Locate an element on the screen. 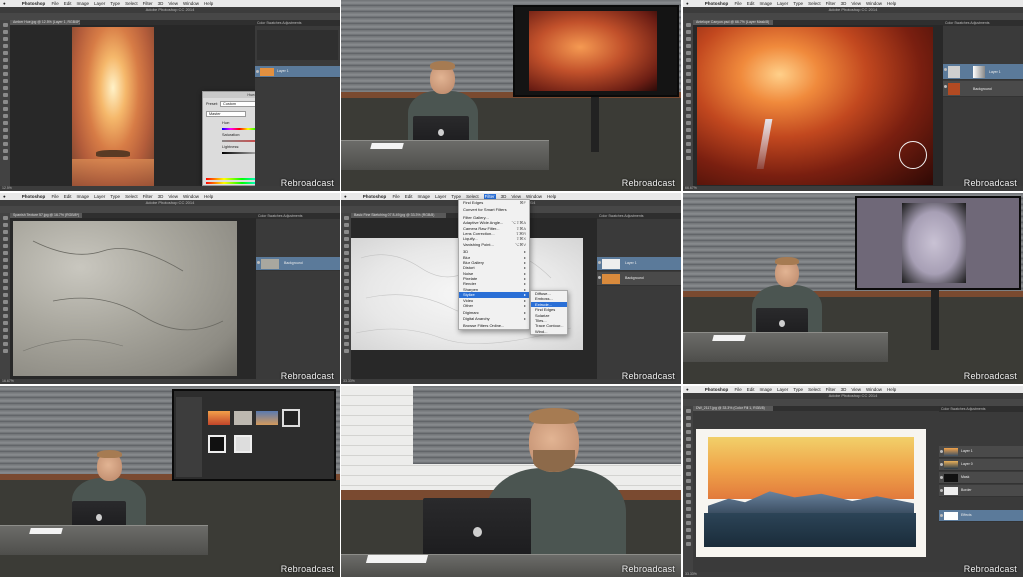 The image size is (1023, 577). channel-select: Master is located at coordinates (226, 114).